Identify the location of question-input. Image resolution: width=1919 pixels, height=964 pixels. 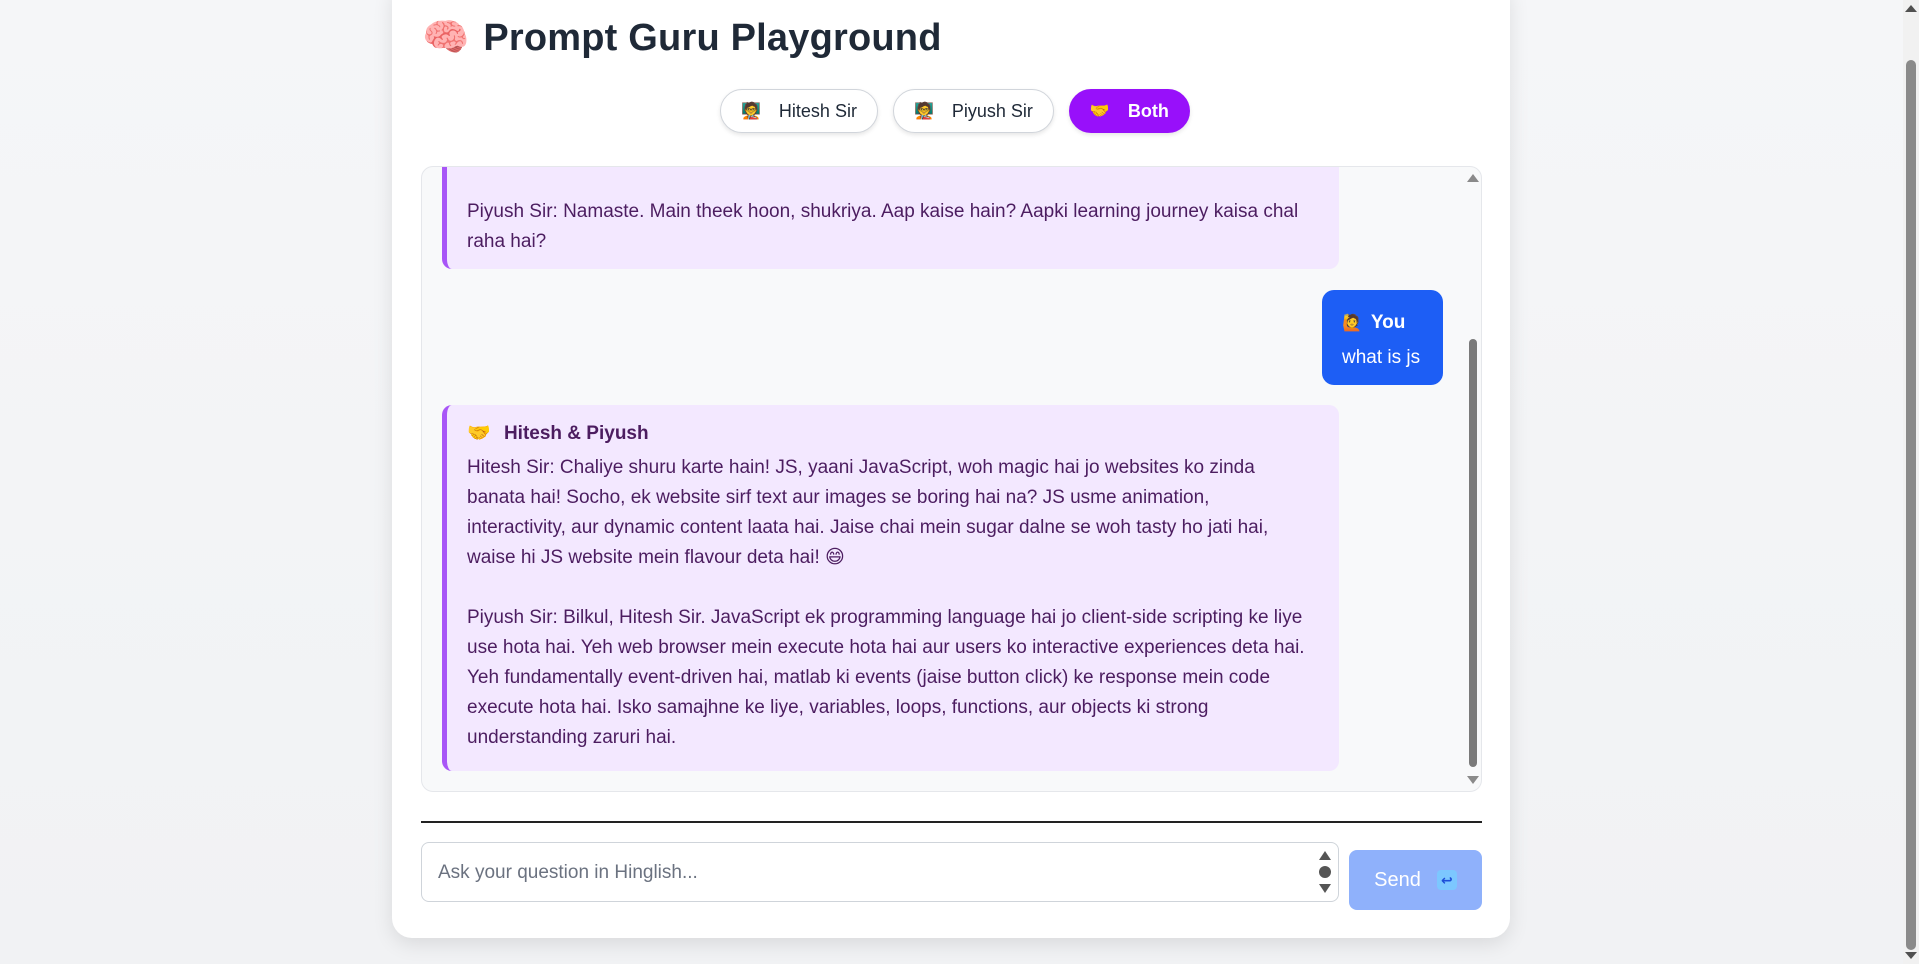
(868, 873).